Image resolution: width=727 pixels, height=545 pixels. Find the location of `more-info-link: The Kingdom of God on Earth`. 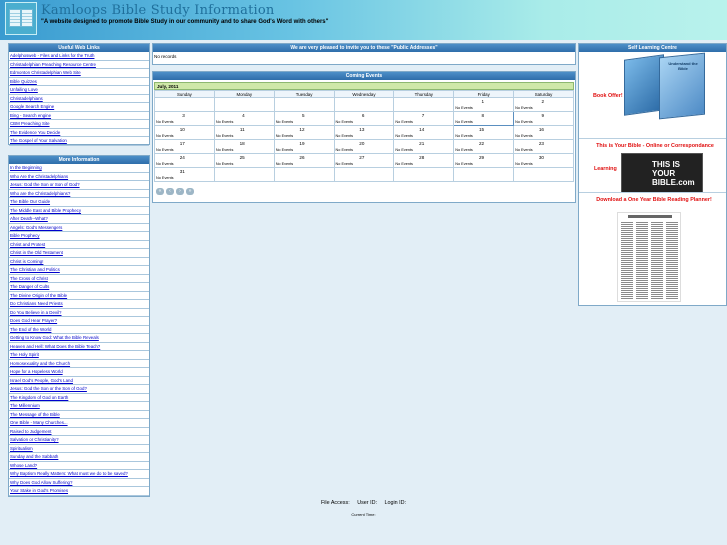

more-info-link: The Kingdom of God on Earth is located at coordinates (79, 398).